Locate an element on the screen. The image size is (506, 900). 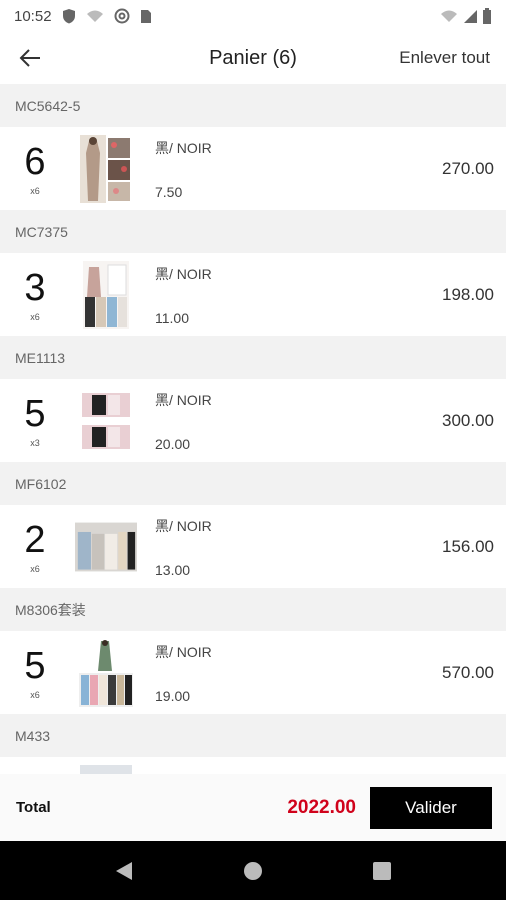
triangle-back-icon is located at coordinates (124, 870).